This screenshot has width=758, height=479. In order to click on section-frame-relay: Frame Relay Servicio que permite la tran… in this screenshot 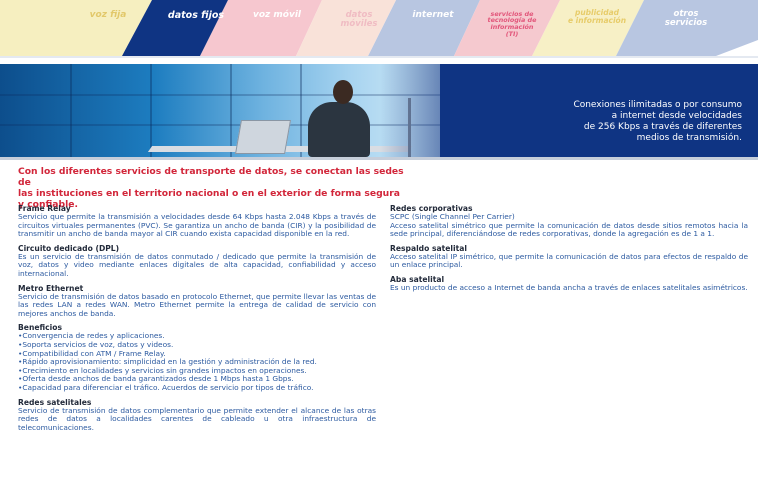, I will do `click(197, 221)`.